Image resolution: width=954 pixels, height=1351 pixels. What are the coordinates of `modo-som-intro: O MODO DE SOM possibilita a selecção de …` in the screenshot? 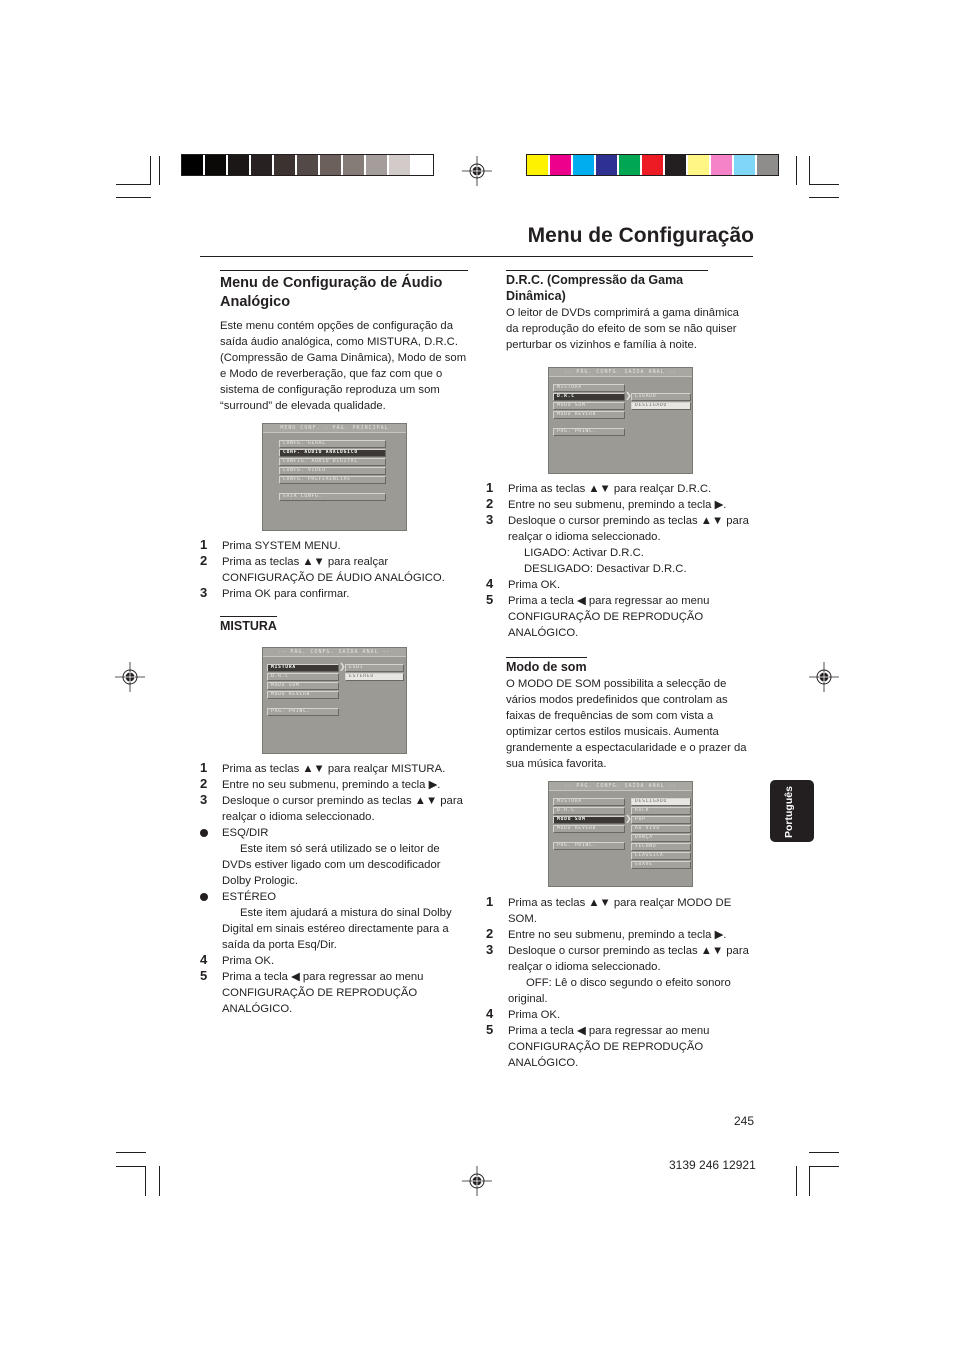 It's located at (626, 724).